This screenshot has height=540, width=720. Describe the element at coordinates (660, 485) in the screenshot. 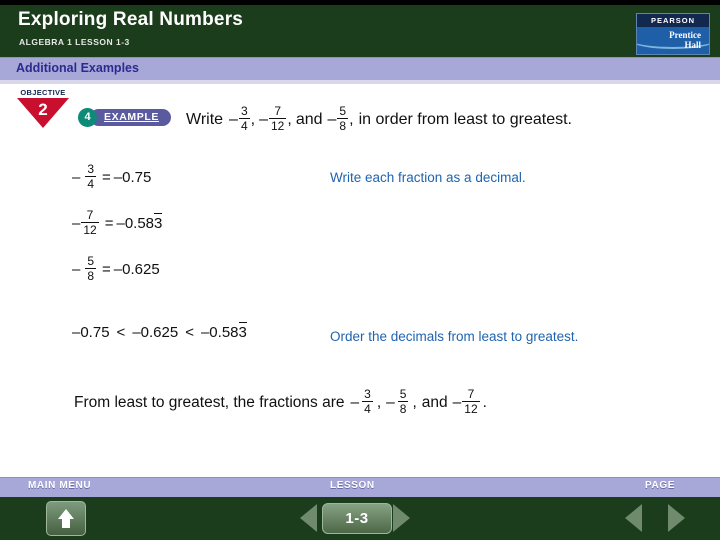

I see `page-label: PAGE` at that location.